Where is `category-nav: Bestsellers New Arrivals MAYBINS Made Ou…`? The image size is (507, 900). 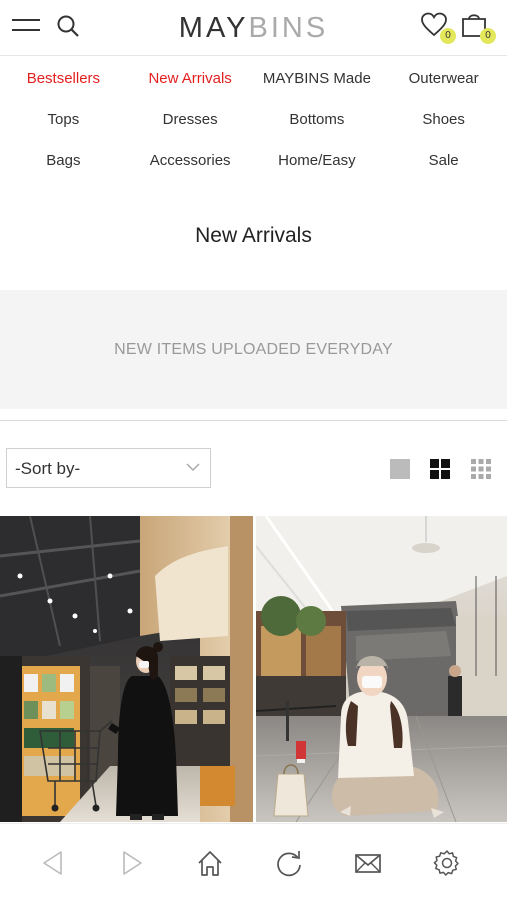 category-nav: Bestsellers New Arrivals MAYBINS Made Ou… is located at coordinates (253, 119).